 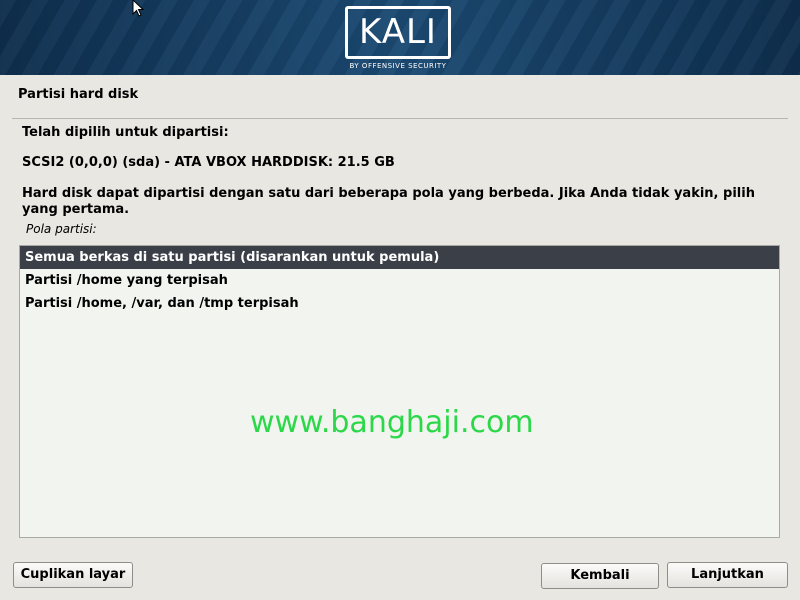 I want to click on selected-disk-heading: Telah dipilih untuk dipartisi:, so click(x=125, y=132).